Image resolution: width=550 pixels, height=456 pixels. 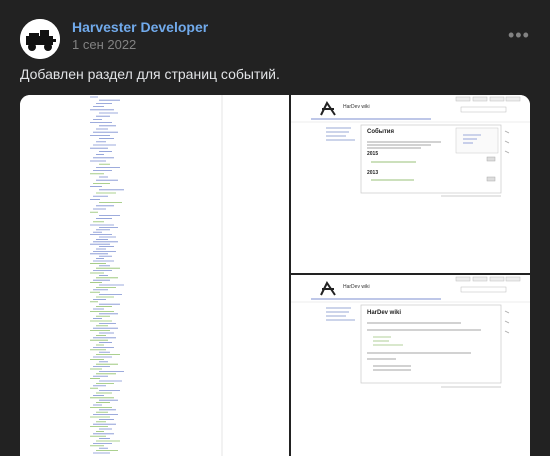 What do you see at coordinates (373, 154) in the screenshot?
I see `year-2015: 2015` at bounding box center [373, 154].